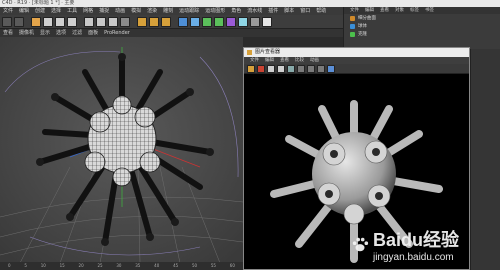 This screenshot has width=500, height=270. I want to click on picture-viewer-menu-item-4: 动画, so click(314, 60).